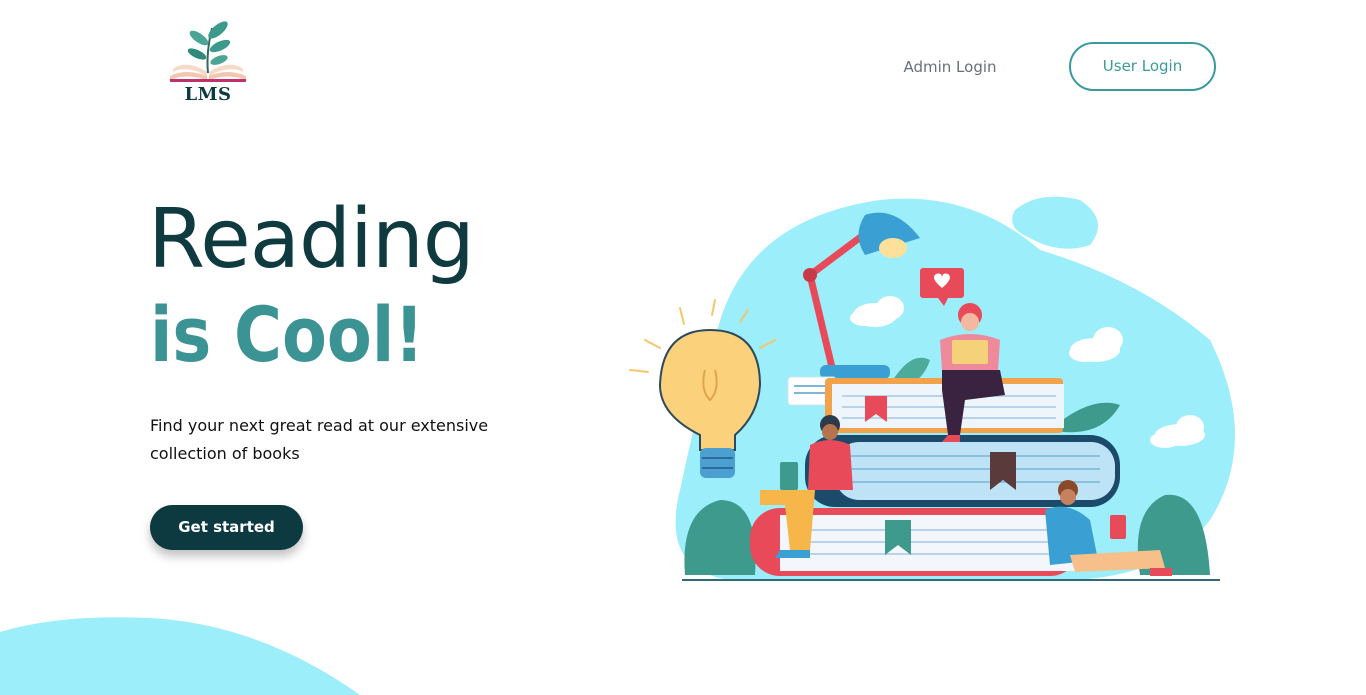  I want to click on brand-logo: LMS, so click(208, 63).